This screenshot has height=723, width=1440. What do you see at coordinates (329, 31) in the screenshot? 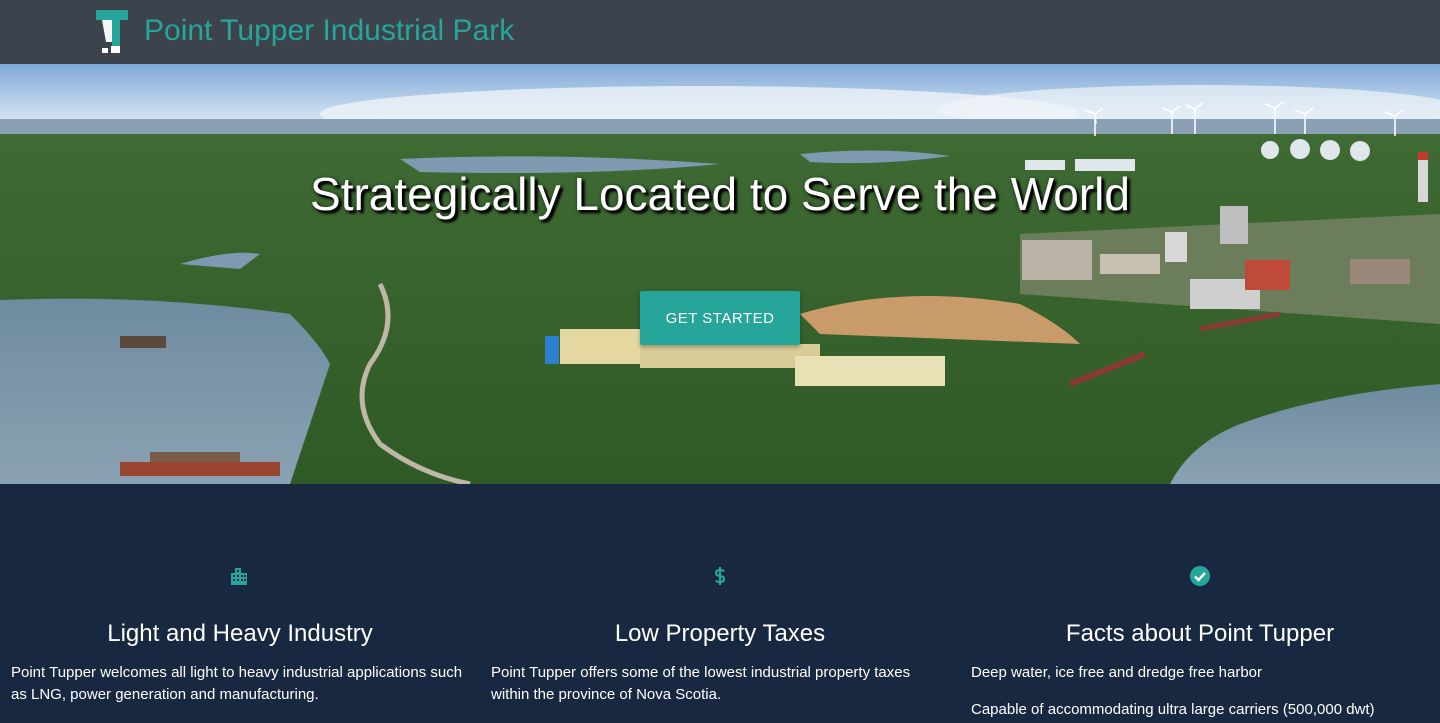
I see `site-brand-link: Point Tupper Industrial Park` at bounding box center [329, 31].